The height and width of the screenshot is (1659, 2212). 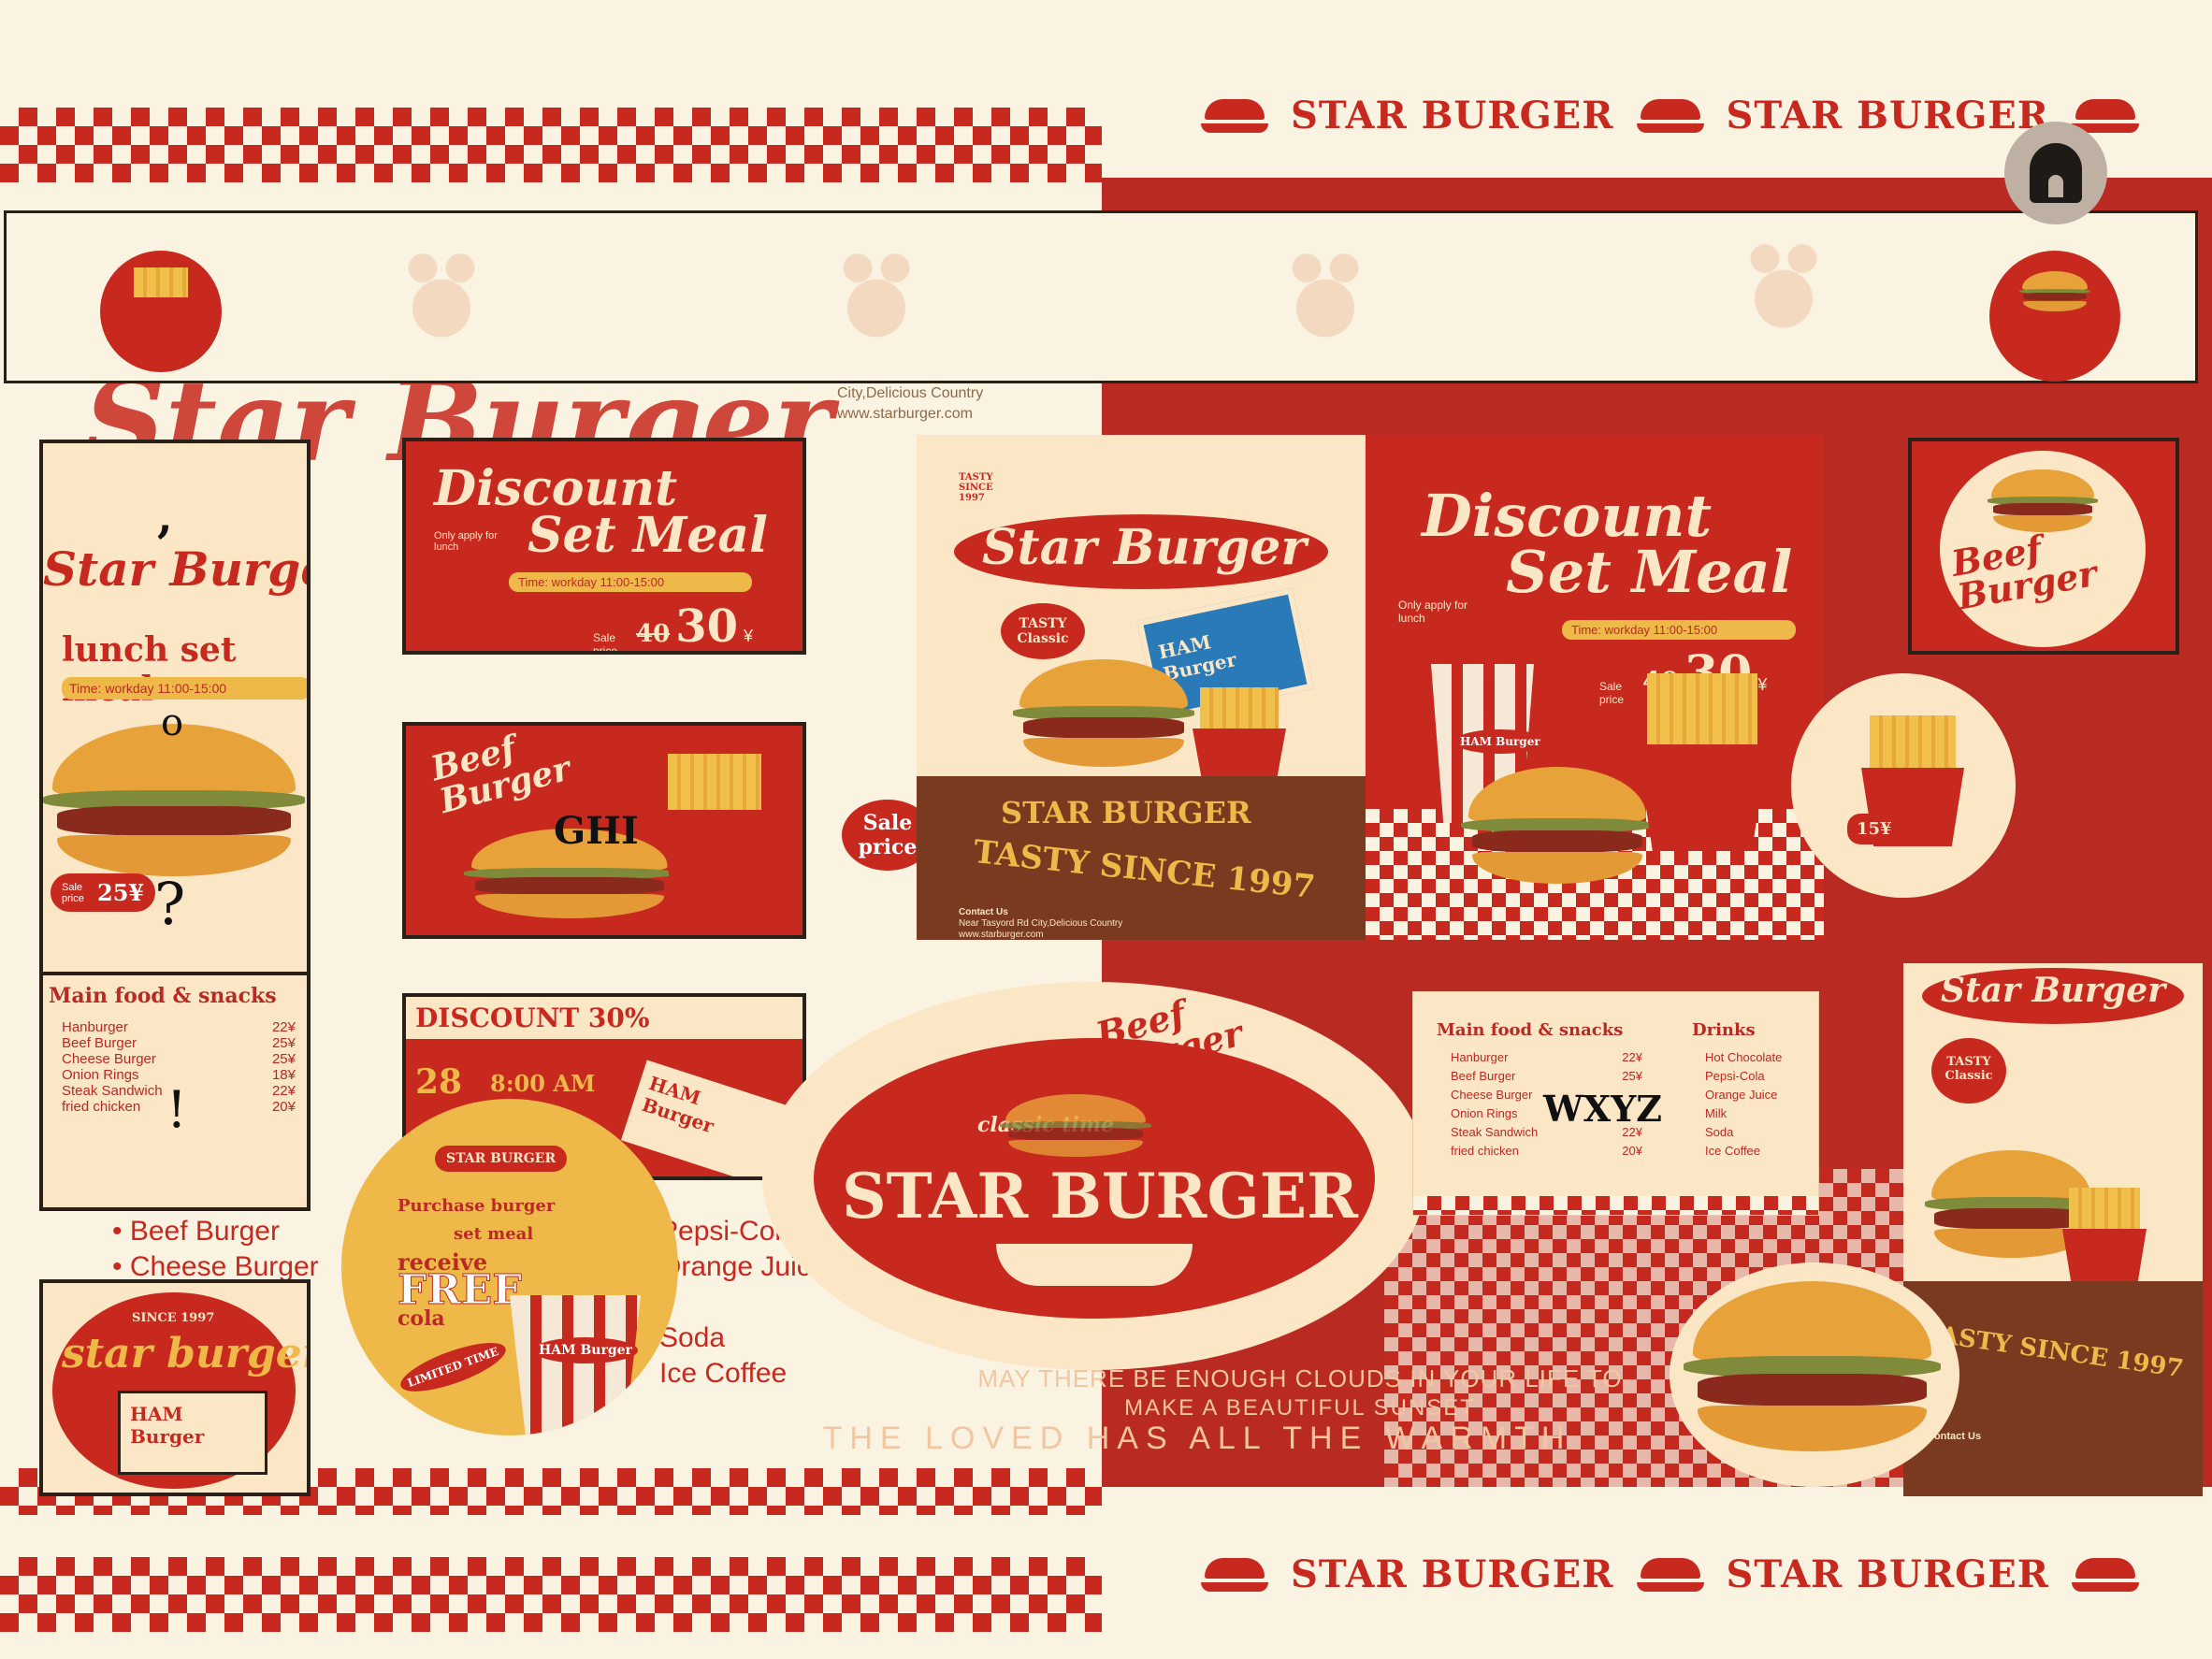 I want to click on fries-badge-circle: 15¥, so click(x=1904, y=785).